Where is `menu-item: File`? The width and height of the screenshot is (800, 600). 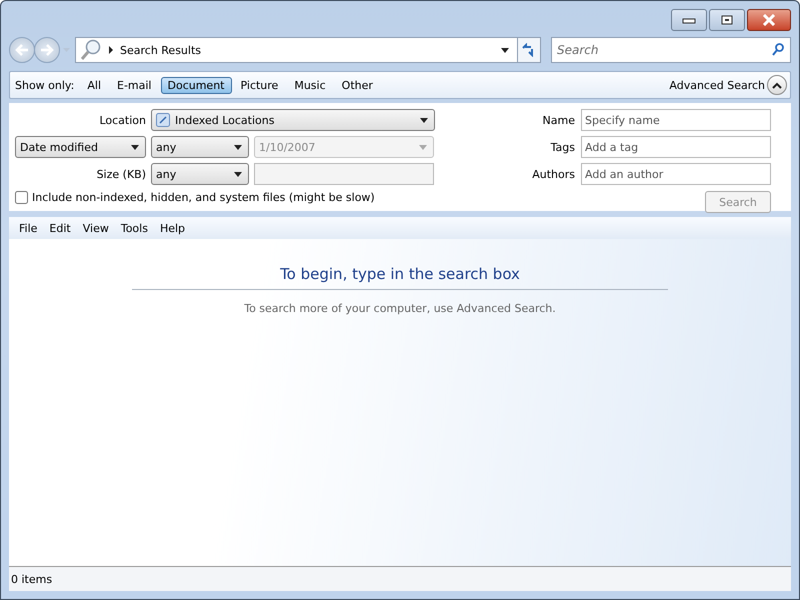
menu-item: File is located at coordinates (28, 228).